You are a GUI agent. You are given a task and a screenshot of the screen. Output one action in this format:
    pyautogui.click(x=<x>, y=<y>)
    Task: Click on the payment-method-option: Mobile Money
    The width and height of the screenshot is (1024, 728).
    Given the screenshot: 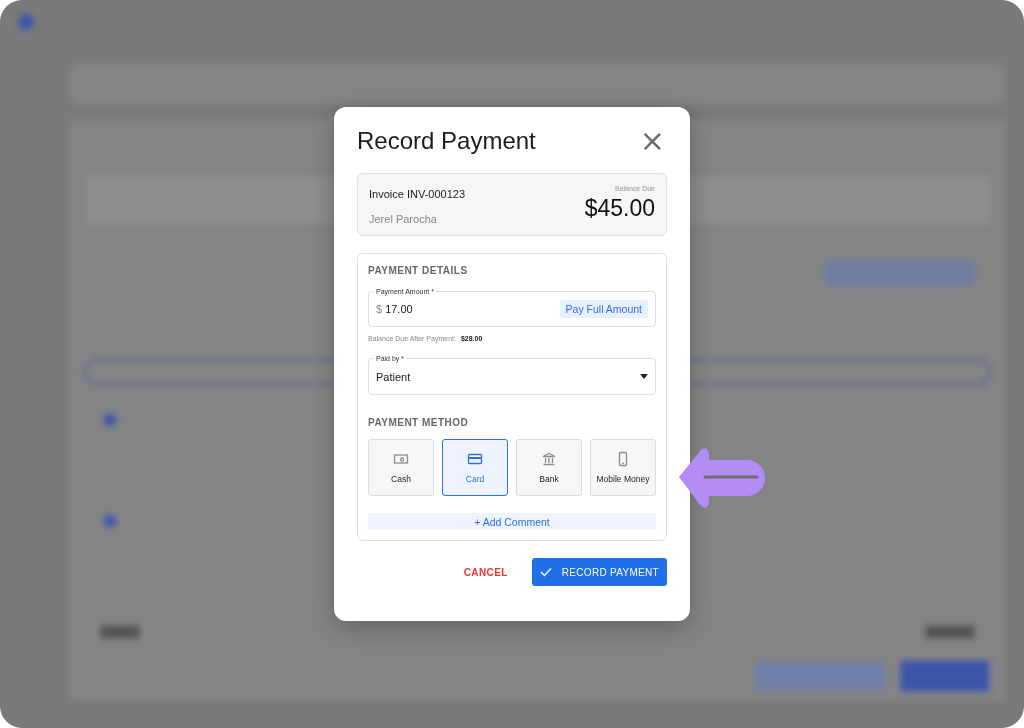 What is the action you would take?
    pyautogui.click(x=623, y=467)
    